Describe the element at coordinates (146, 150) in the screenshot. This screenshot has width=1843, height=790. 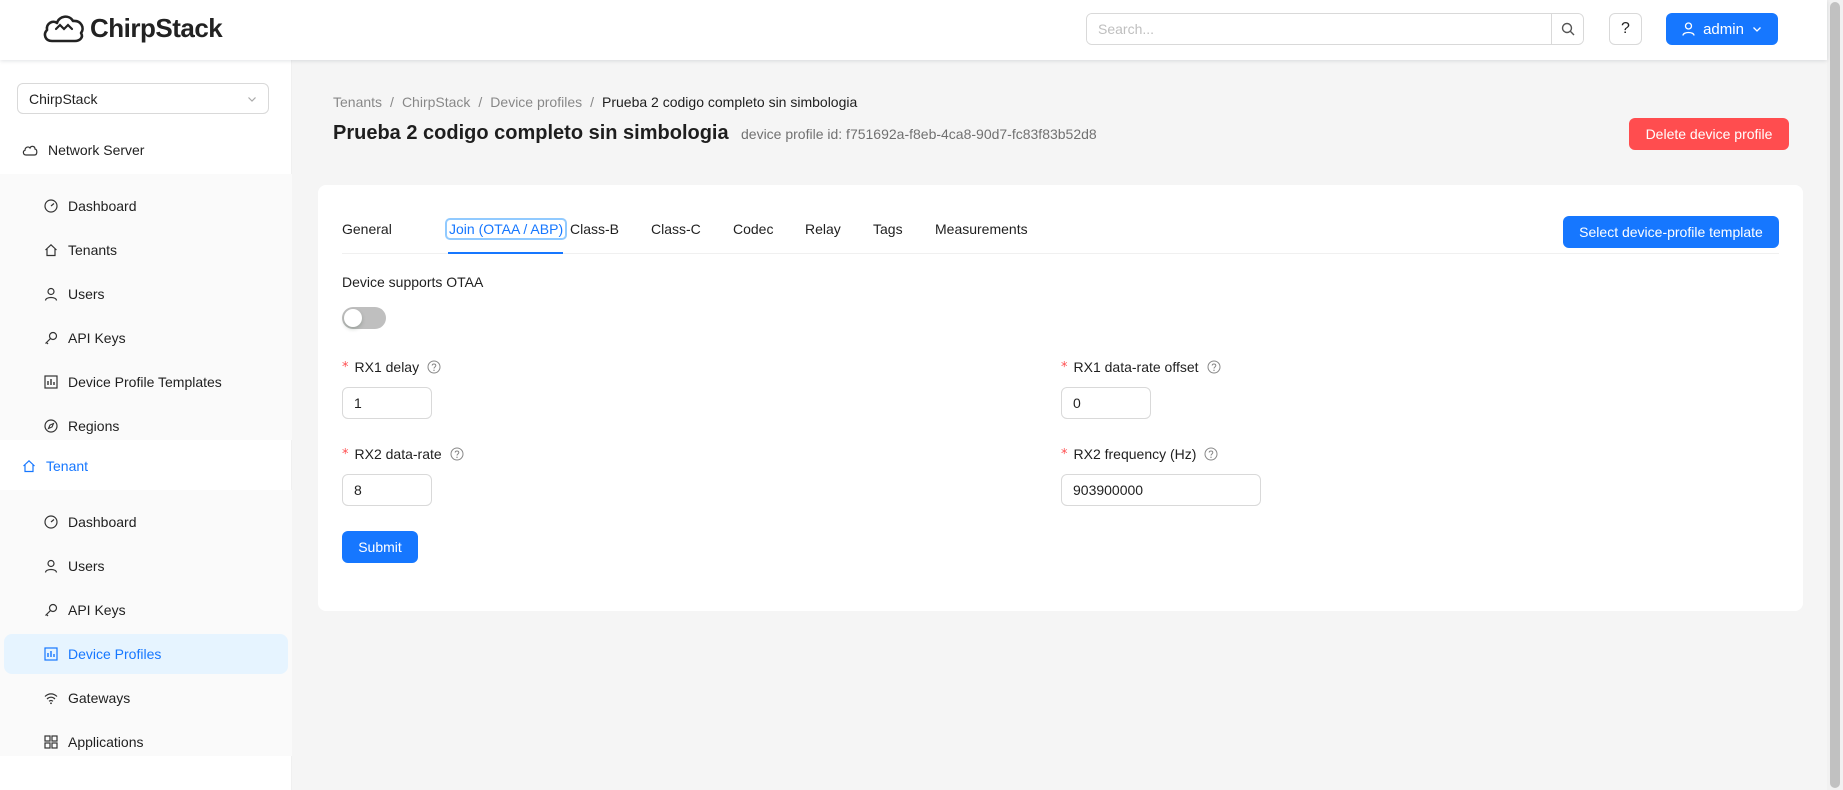
I see `menu-group-network-server: Network Server` at that location.